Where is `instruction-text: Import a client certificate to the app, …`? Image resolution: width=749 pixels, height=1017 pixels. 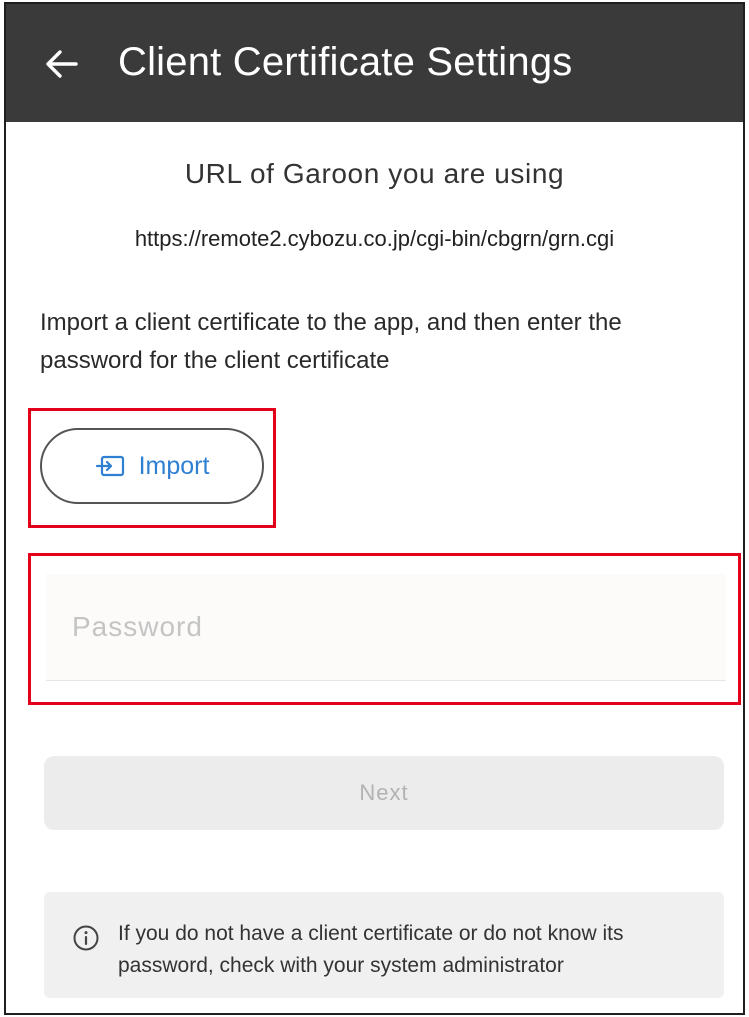 instruction-text: Import a client certificate to the app, … is located at coordinates (331, 341).